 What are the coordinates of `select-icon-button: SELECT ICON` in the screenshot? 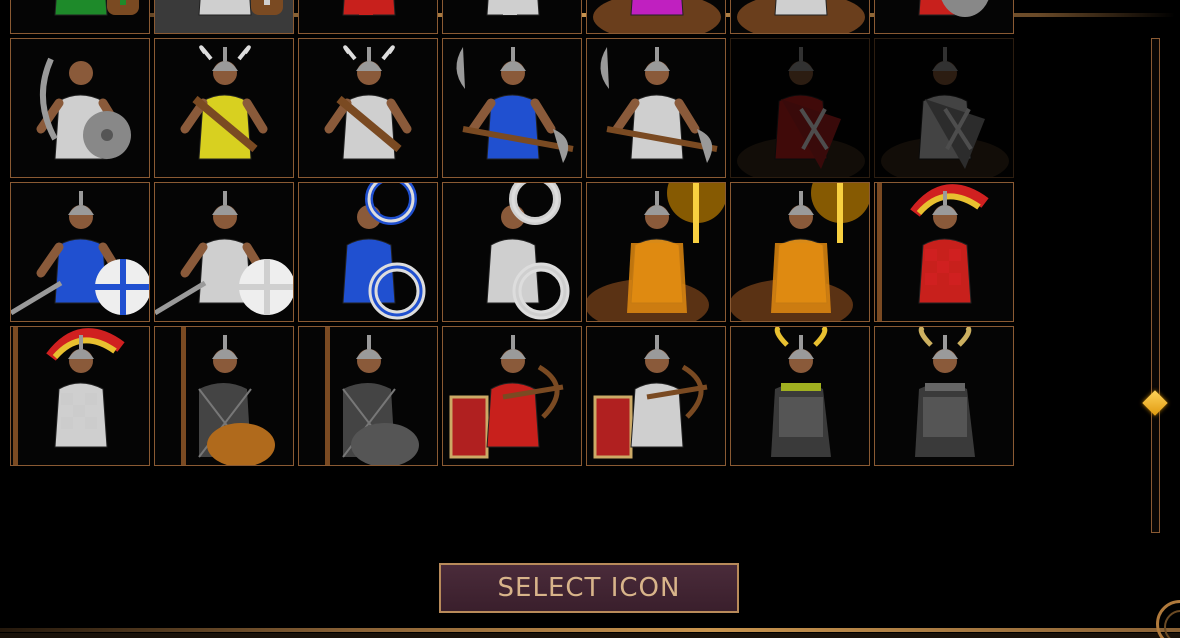 It's located at (589, 588).